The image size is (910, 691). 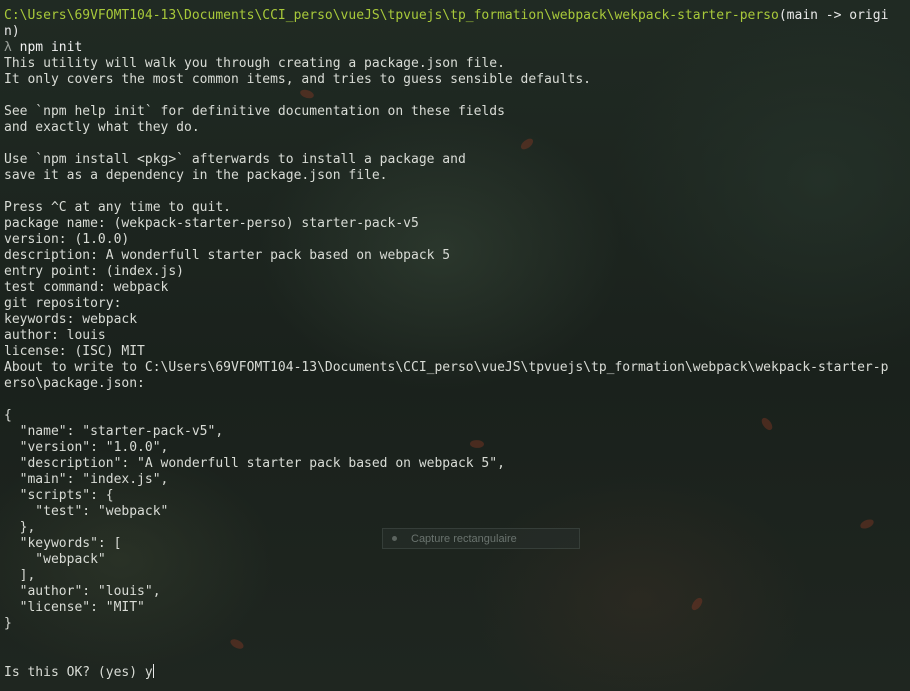 I want to click on output-line: and exactly what they do., so click(x=102, y=127).